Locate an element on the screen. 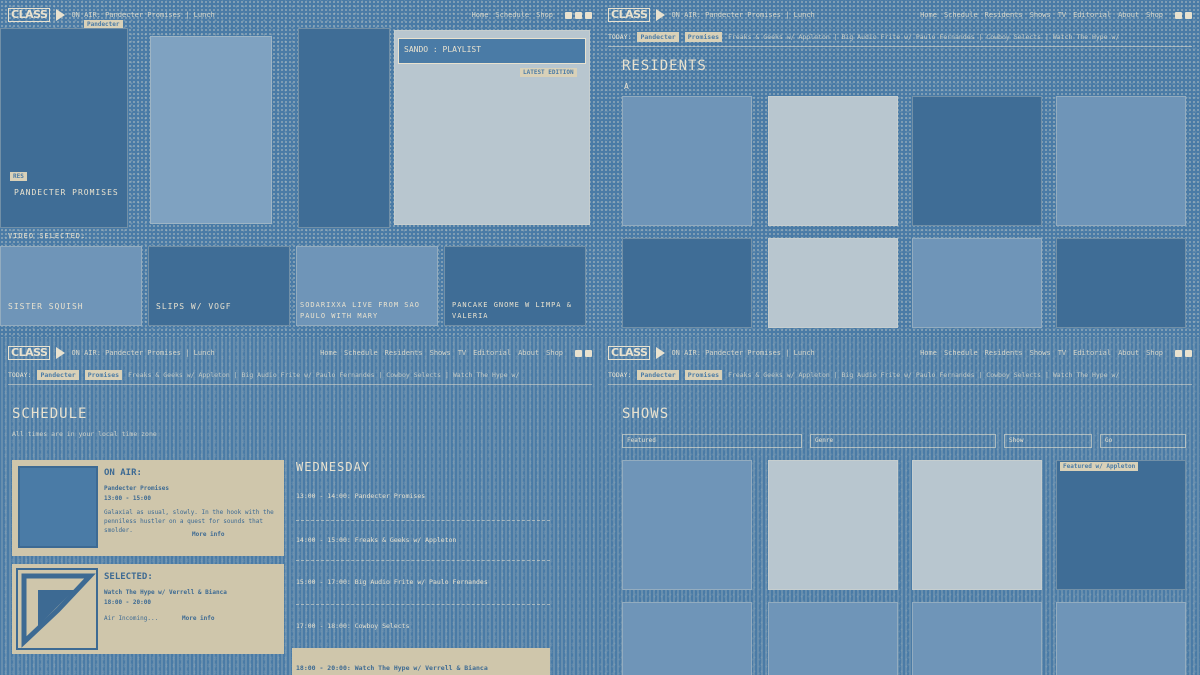 The image size is (1200, 675). schedule-row: 13:00 - 14:00: Pandecter Promises is located at coordinates (423, 496).